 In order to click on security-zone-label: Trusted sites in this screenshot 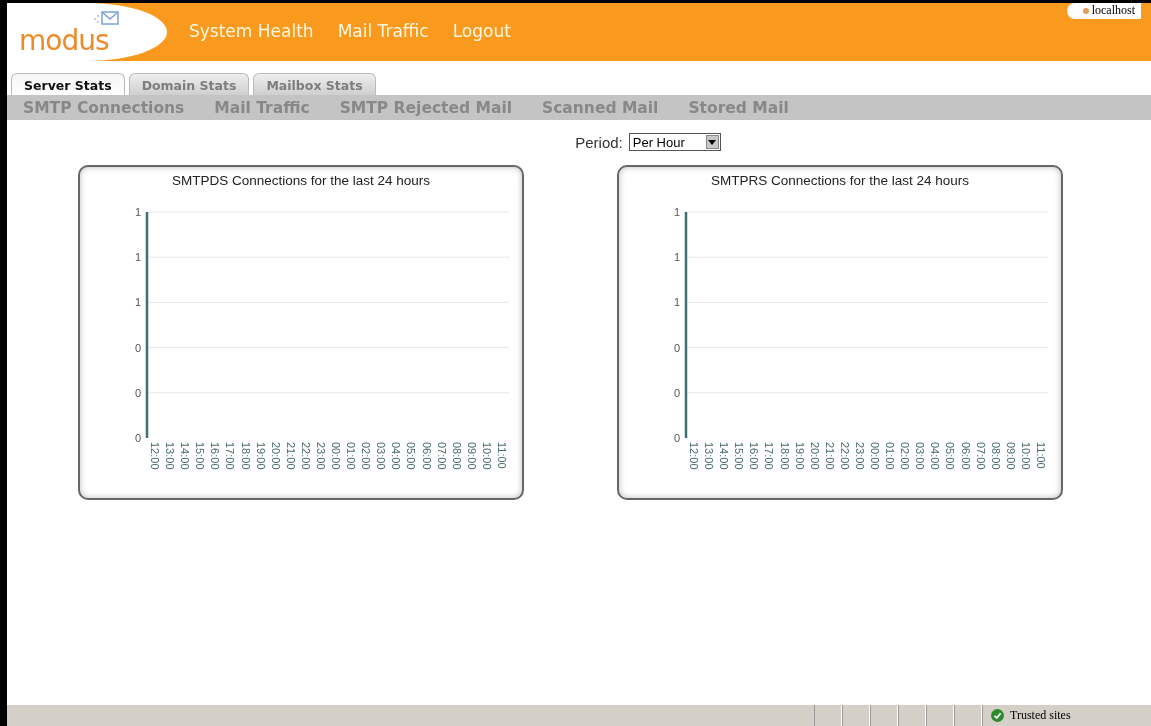, I will do `click(1040, 715)`.